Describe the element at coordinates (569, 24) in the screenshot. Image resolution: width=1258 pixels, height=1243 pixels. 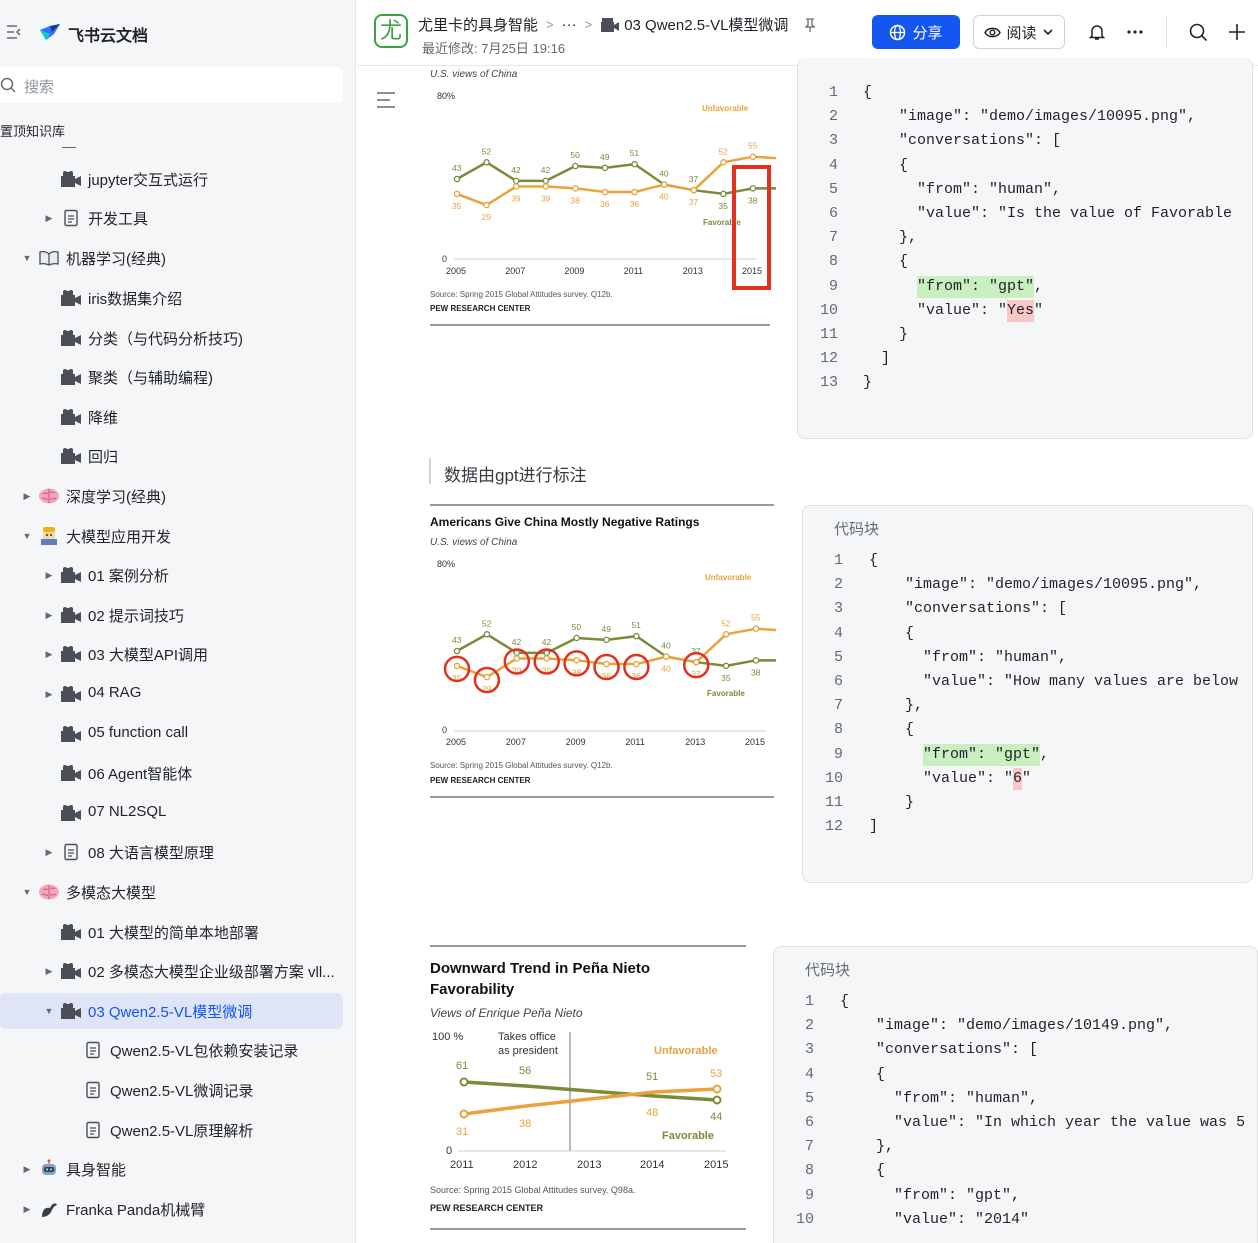
I see `breadcrumb-ellipsis: ···` at that location.